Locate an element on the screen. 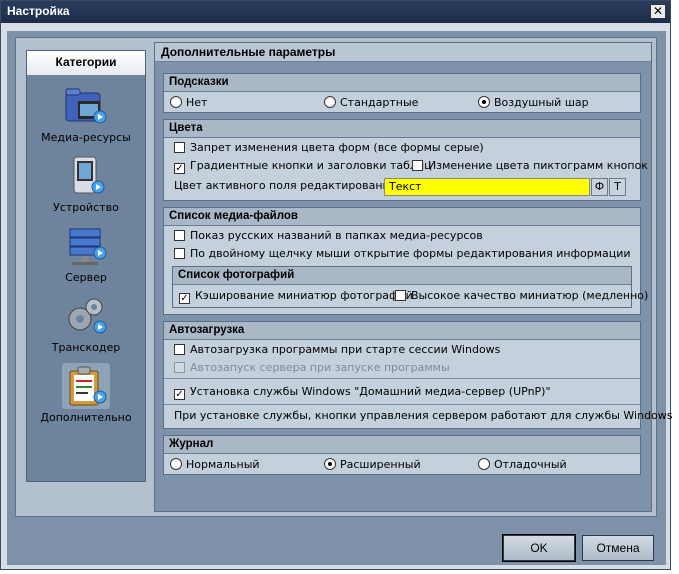 Image resolution: width=679 pixels, height=574 pixels. hint-option-none: Нет is located at coordinates (188, 103).